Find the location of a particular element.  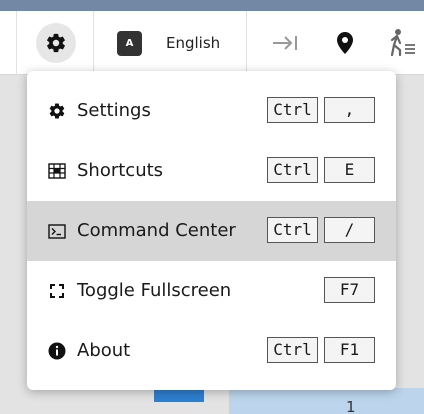

shortcut-key: E is located at coordinates (349, 170).